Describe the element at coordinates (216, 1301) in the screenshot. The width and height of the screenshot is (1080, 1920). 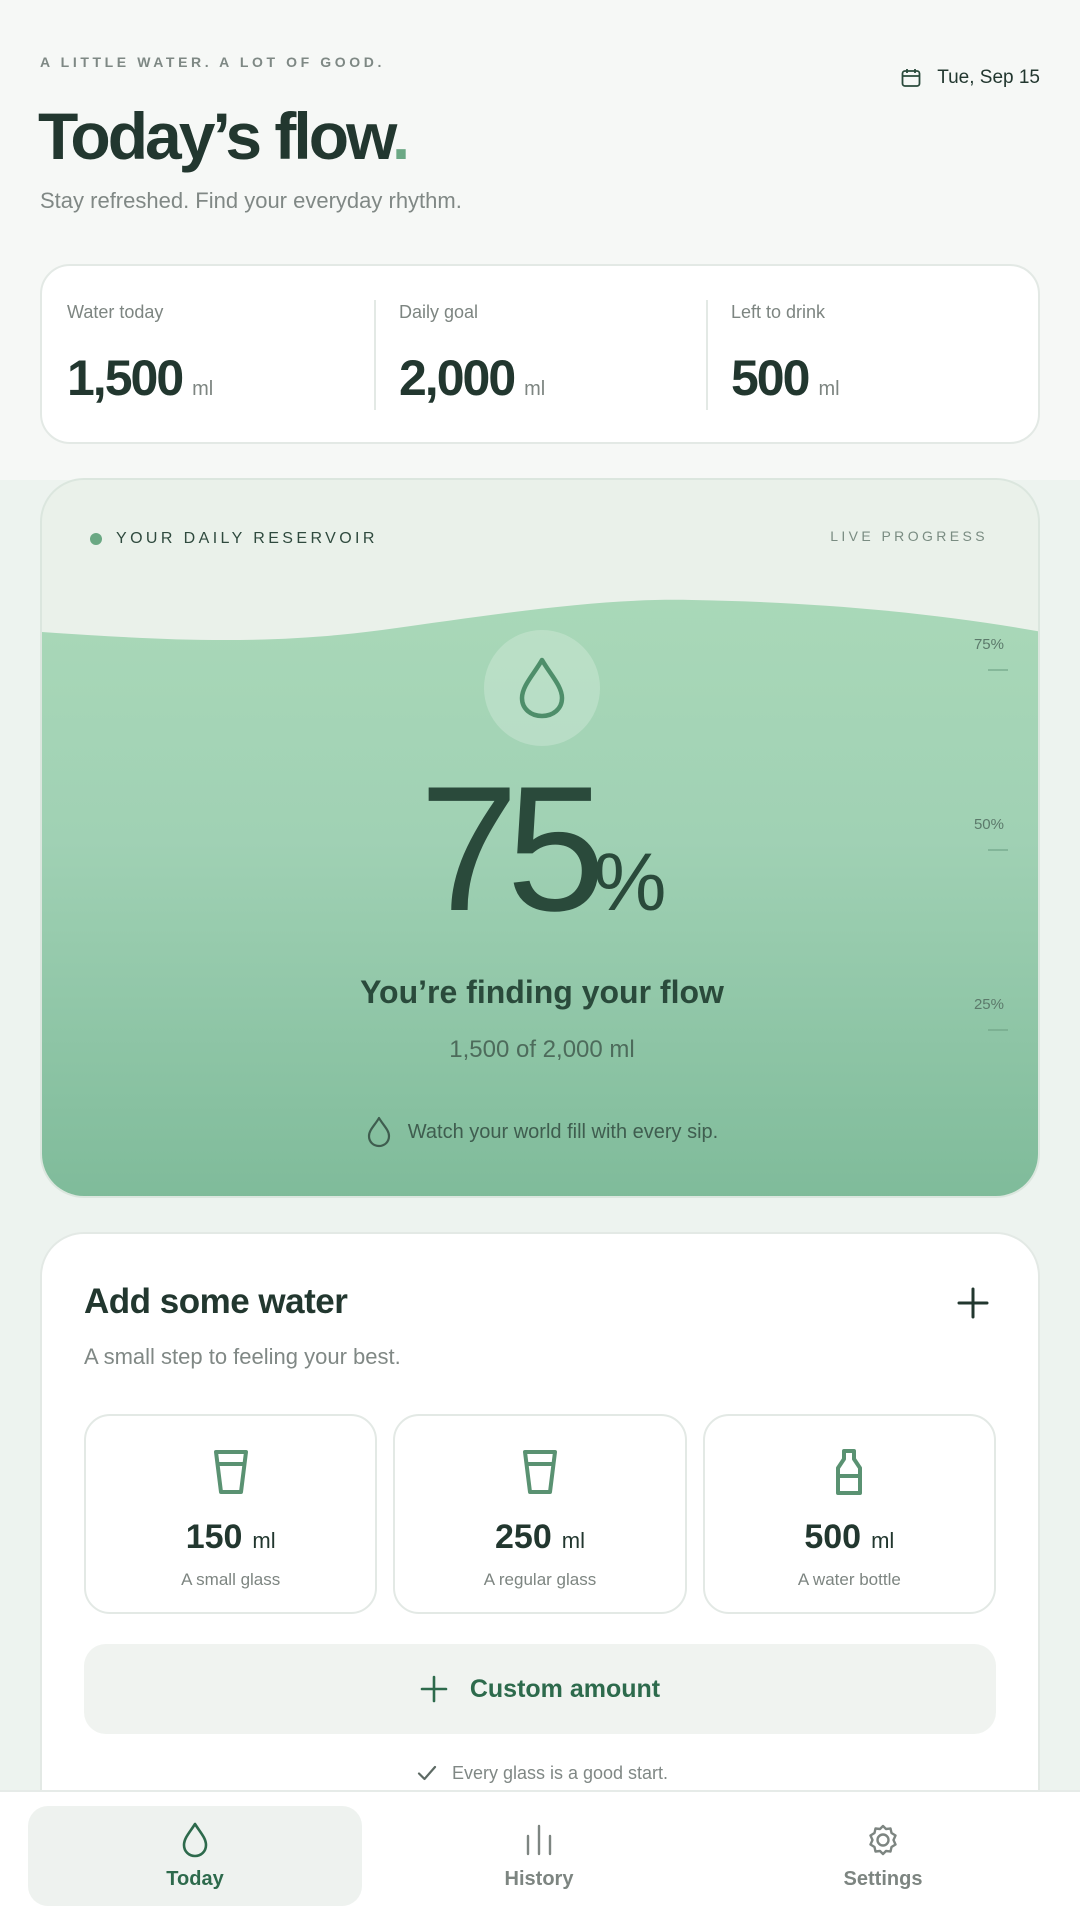
I see `add-water-title: Add some water` at that location.